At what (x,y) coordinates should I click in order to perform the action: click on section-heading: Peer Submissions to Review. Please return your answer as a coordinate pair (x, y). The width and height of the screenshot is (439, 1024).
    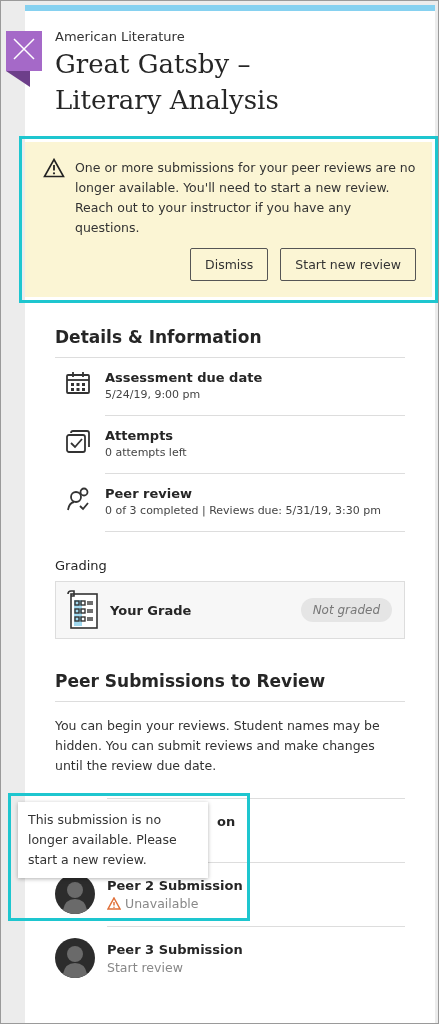
    Looking at the image, I should click on (230, 686).